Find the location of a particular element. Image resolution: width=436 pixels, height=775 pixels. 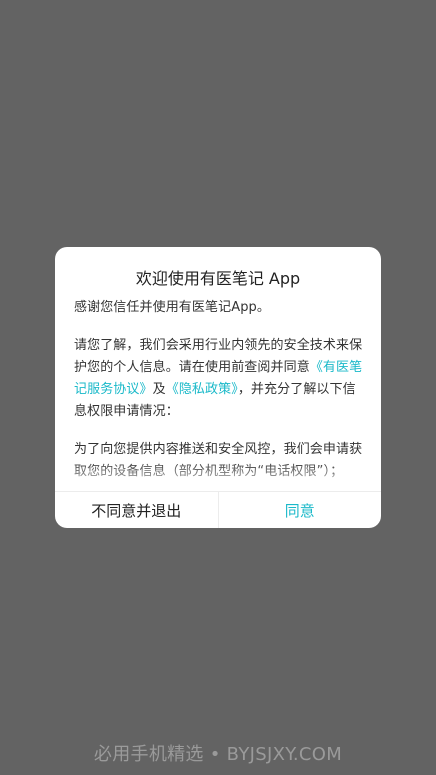

watermark-text: 必用手机精选 • BYJSJXY.COM is located at coordinates (218, 754).